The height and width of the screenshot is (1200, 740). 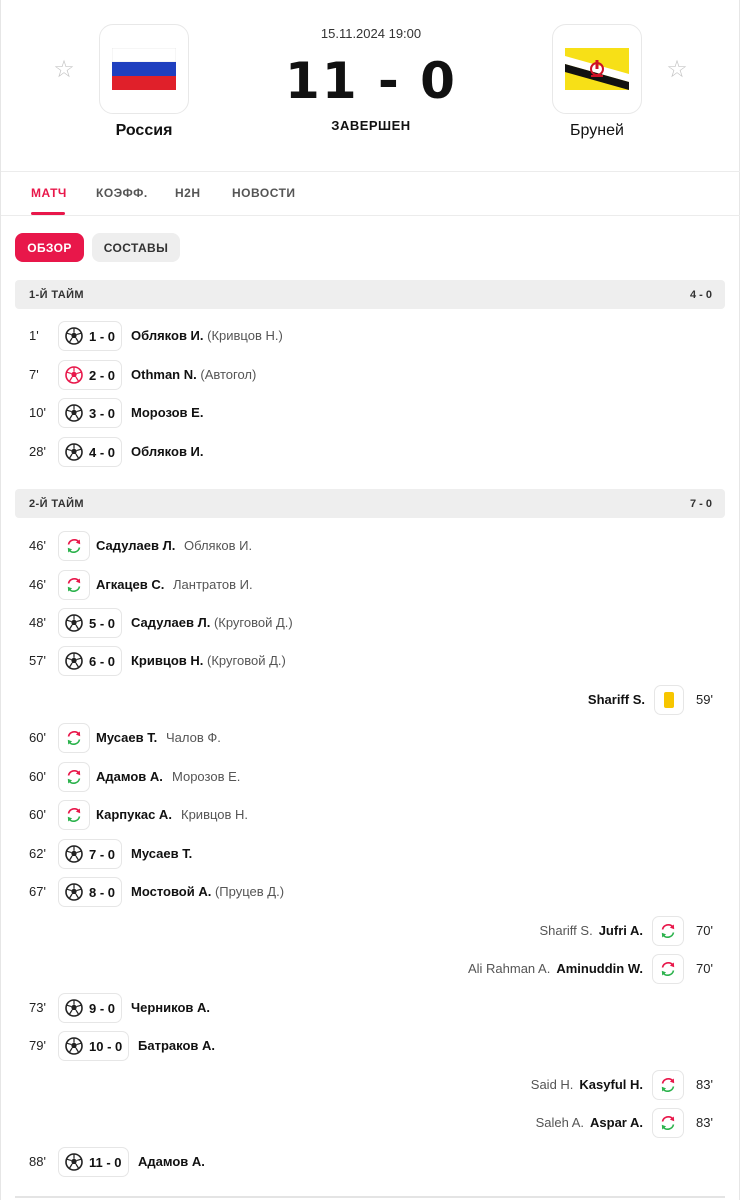 I want to click on scorer-name: Черников А., so click(x=170, y=1007).